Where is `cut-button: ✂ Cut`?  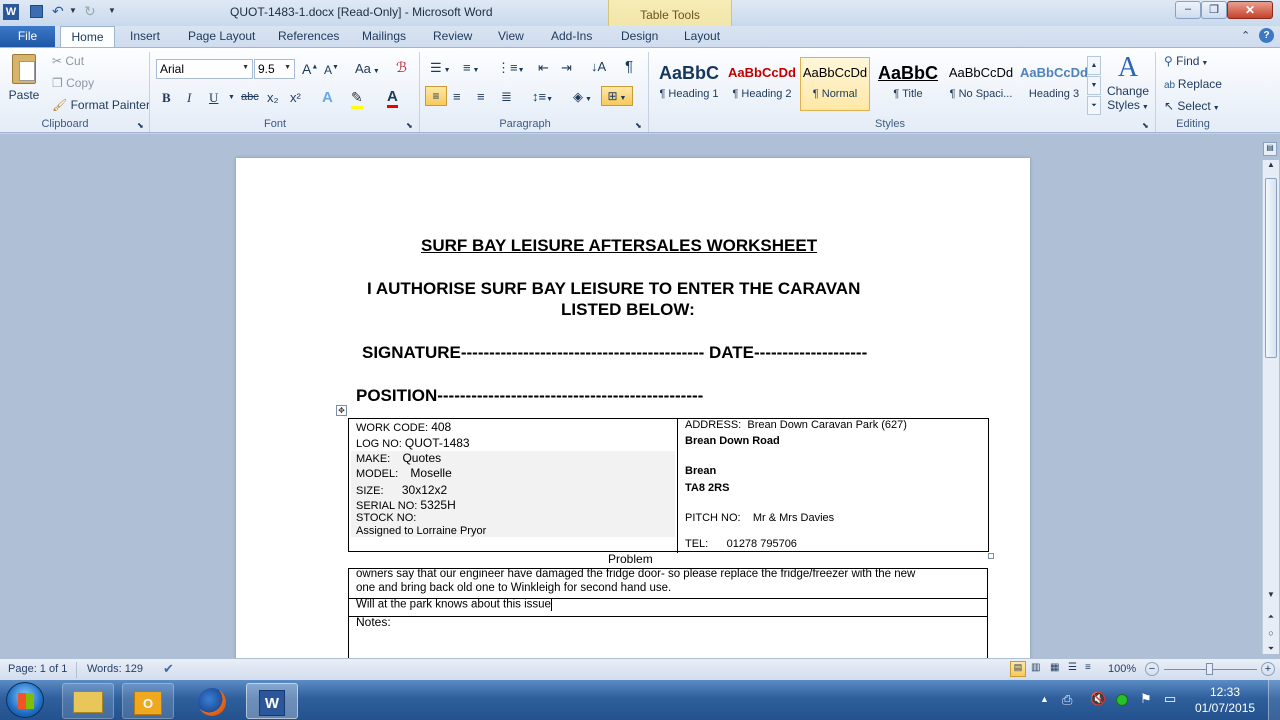 cut-button: ✂ Cut is located at coordinates (68, 61).